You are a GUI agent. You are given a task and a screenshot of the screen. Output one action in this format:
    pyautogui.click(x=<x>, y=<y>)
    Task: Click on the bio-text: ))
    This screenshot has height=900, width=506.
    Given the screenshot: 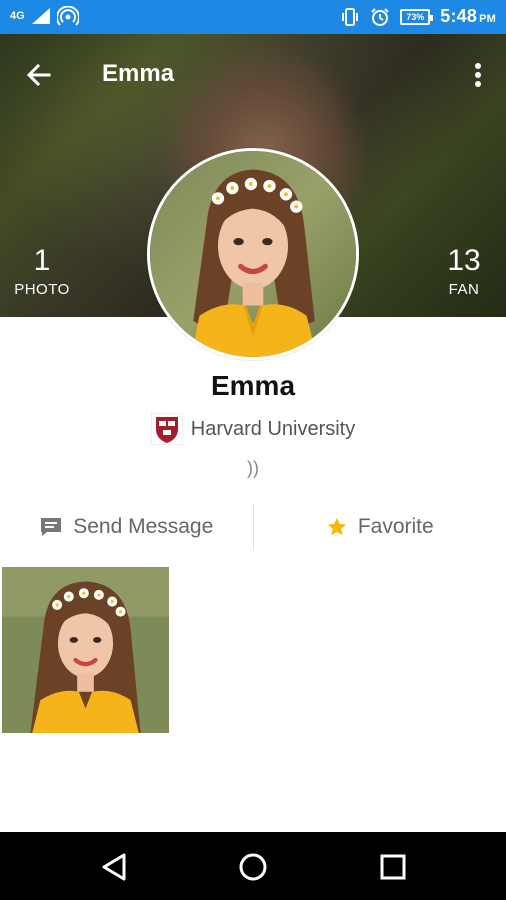 What is the action you would take?
    pyautogui.click(x=253, y=468)
    